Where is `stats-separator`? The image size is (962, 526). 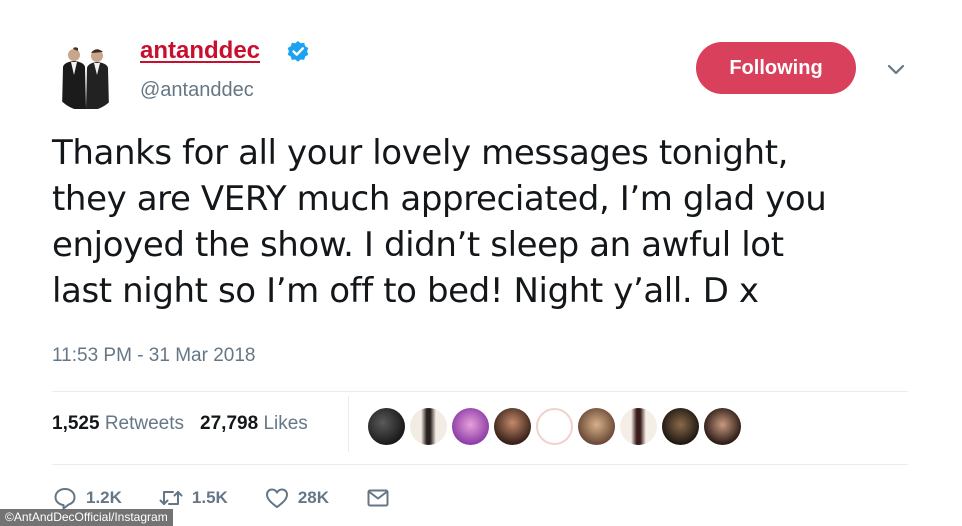
stats-separator is located at coordinates (348, 424).